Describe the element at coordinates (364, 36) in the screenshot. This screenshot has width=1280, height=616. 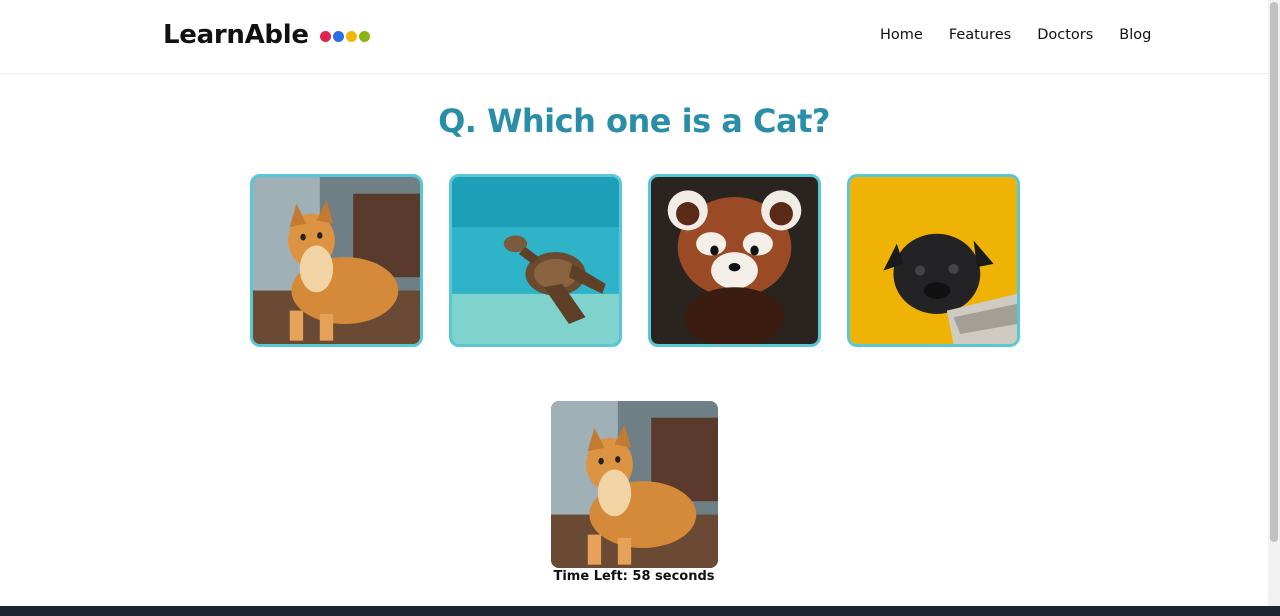
I see `brand-dot-green` at that location.